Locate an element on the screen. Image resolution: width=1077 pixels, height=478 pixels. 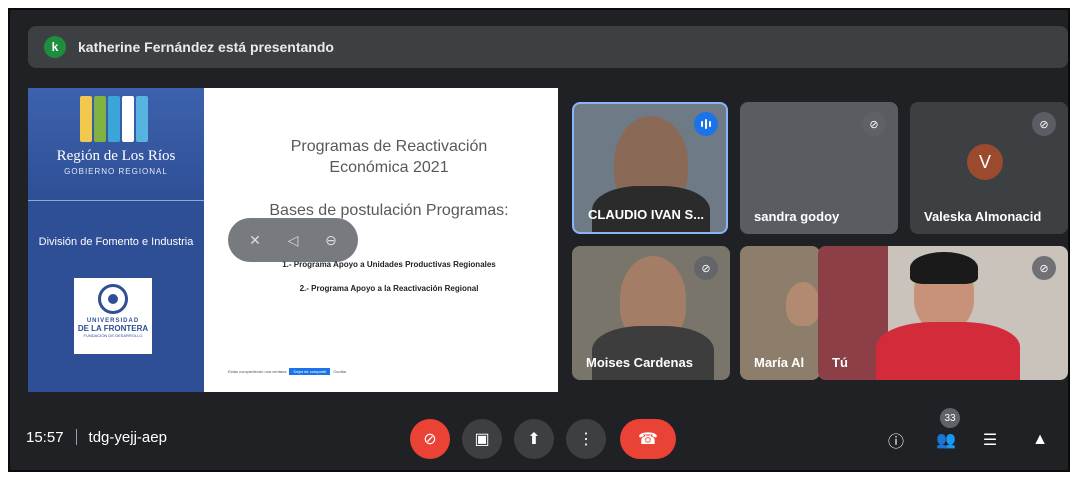
end-call-icon: ☎ is located at coordinates (648, 439).